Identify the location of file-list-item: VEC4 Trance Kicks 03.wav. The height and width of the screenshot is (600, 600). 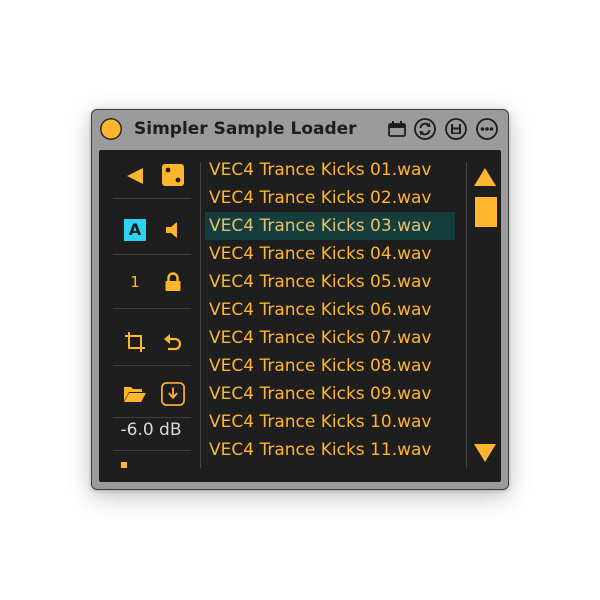
(330, 226).